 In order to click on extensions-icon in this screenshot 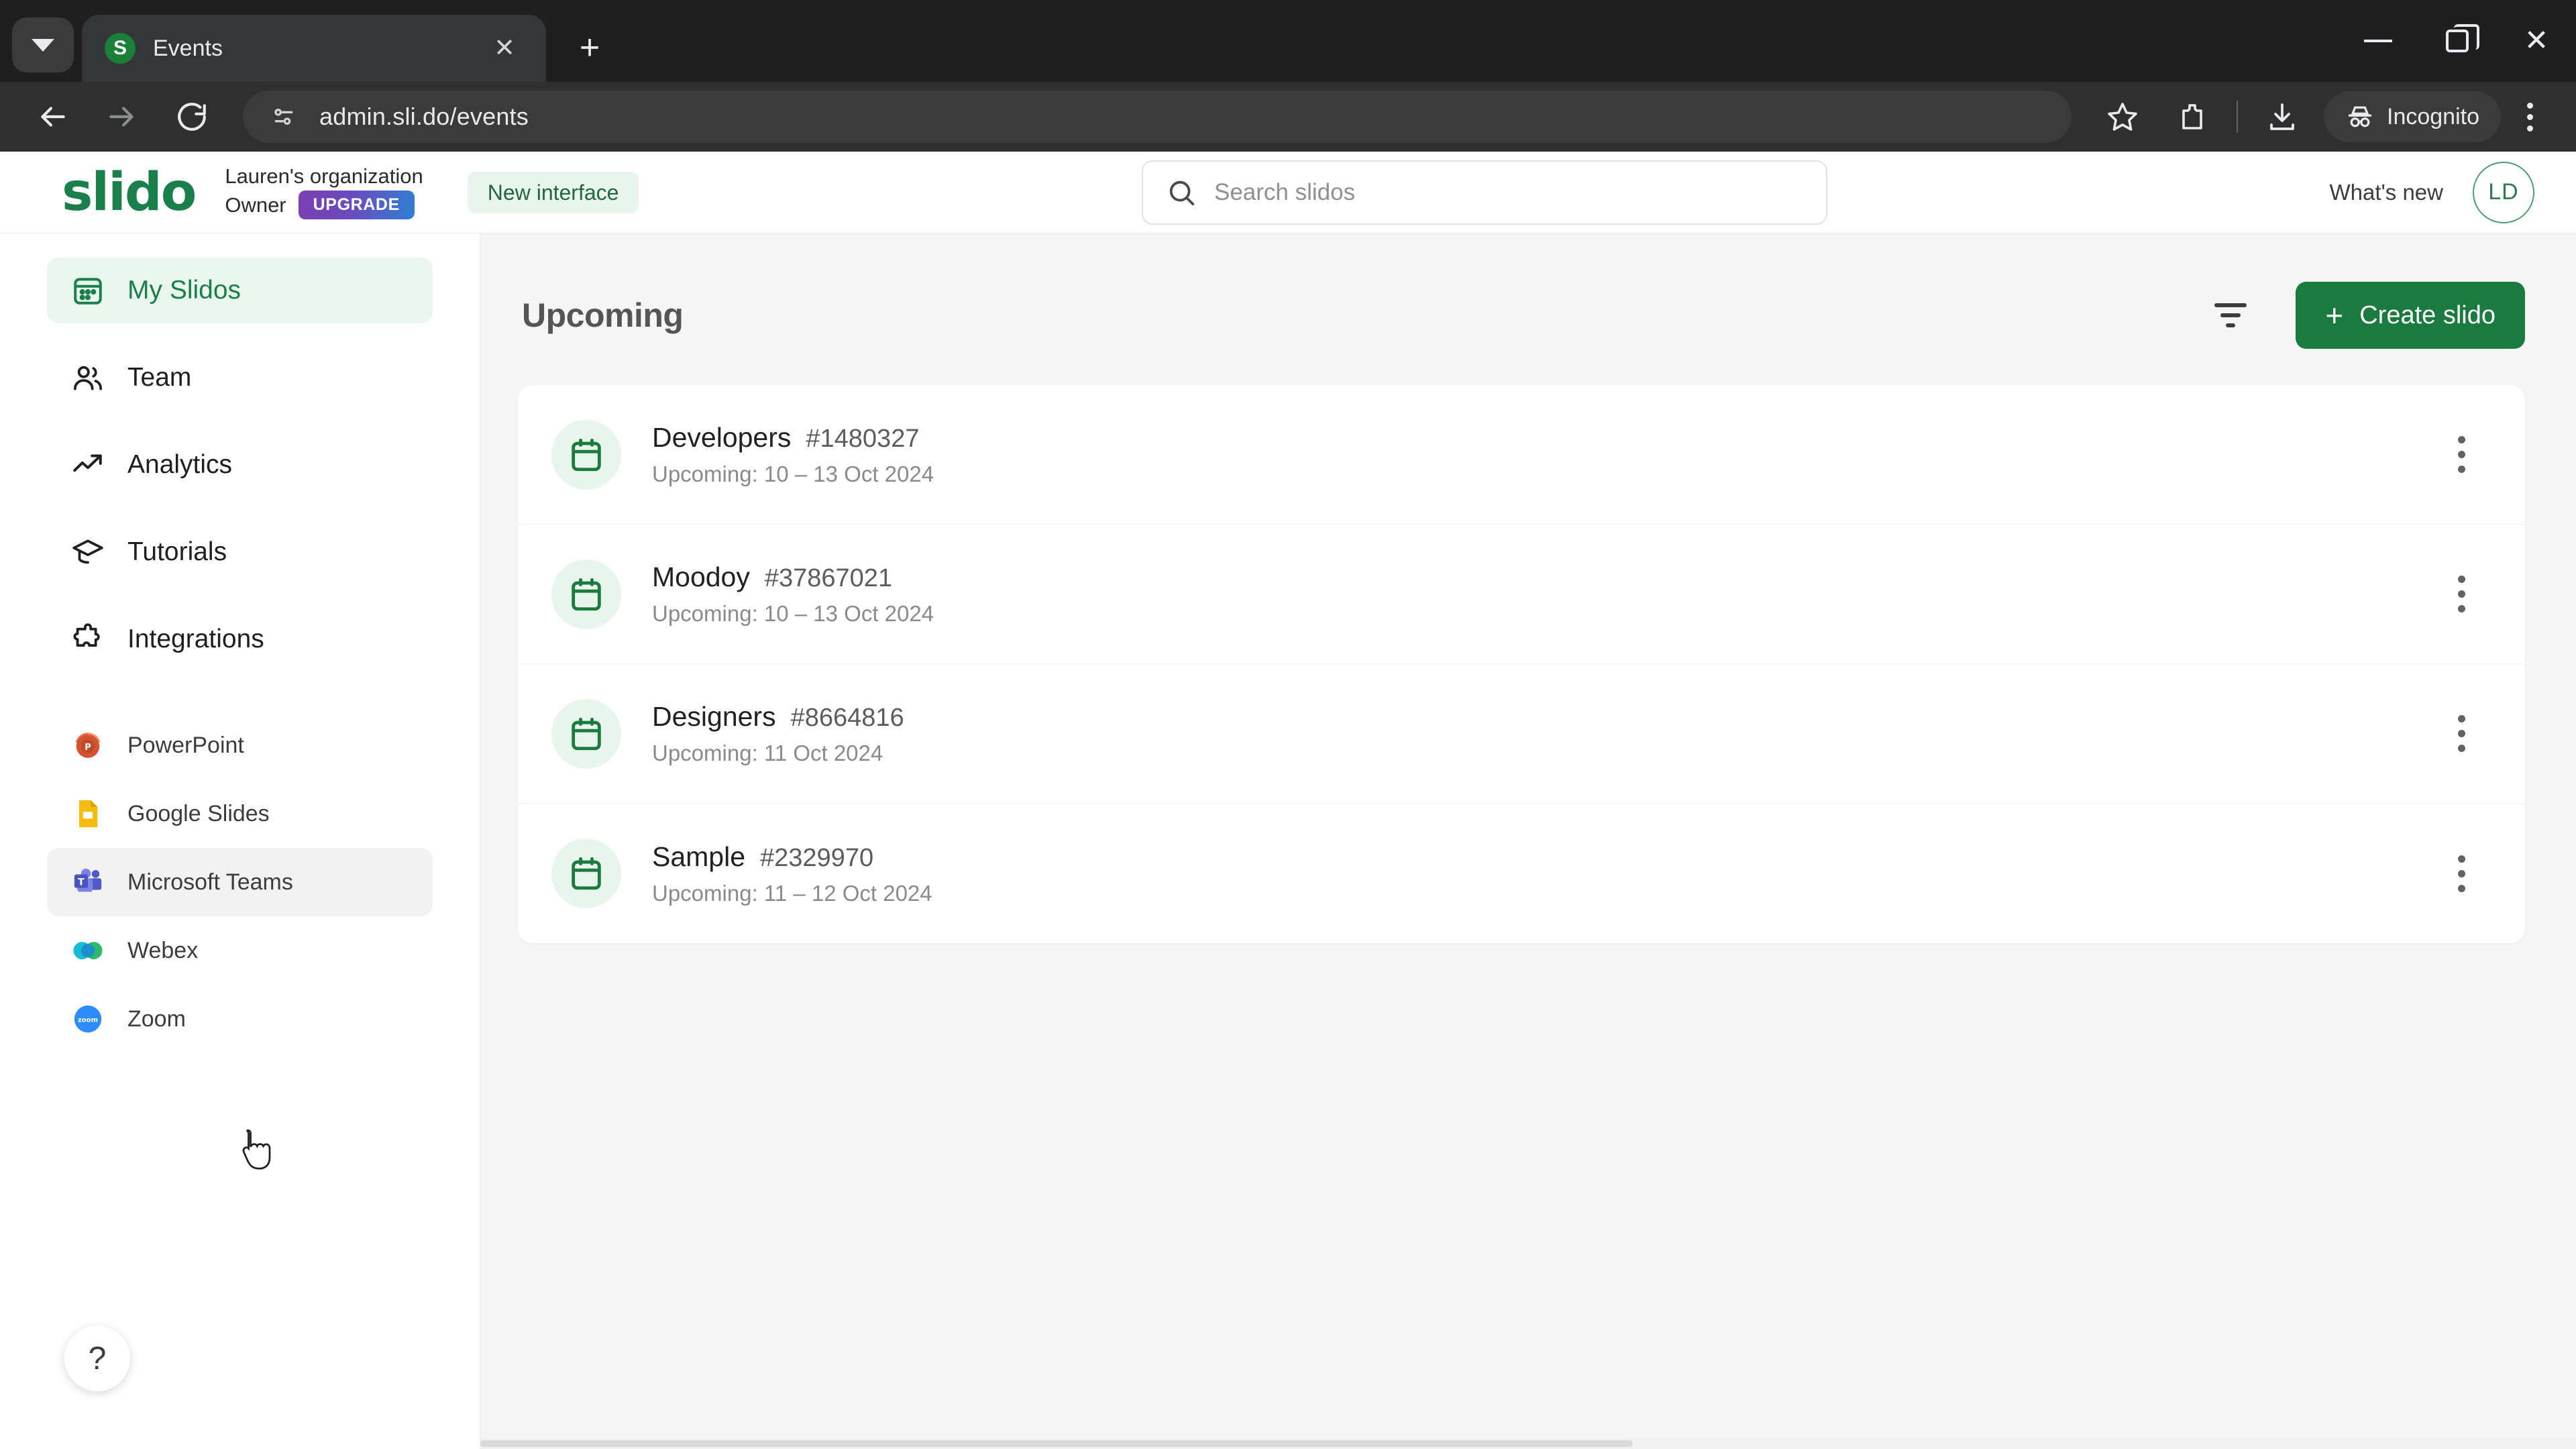, I will do `click(2192, 116)`.